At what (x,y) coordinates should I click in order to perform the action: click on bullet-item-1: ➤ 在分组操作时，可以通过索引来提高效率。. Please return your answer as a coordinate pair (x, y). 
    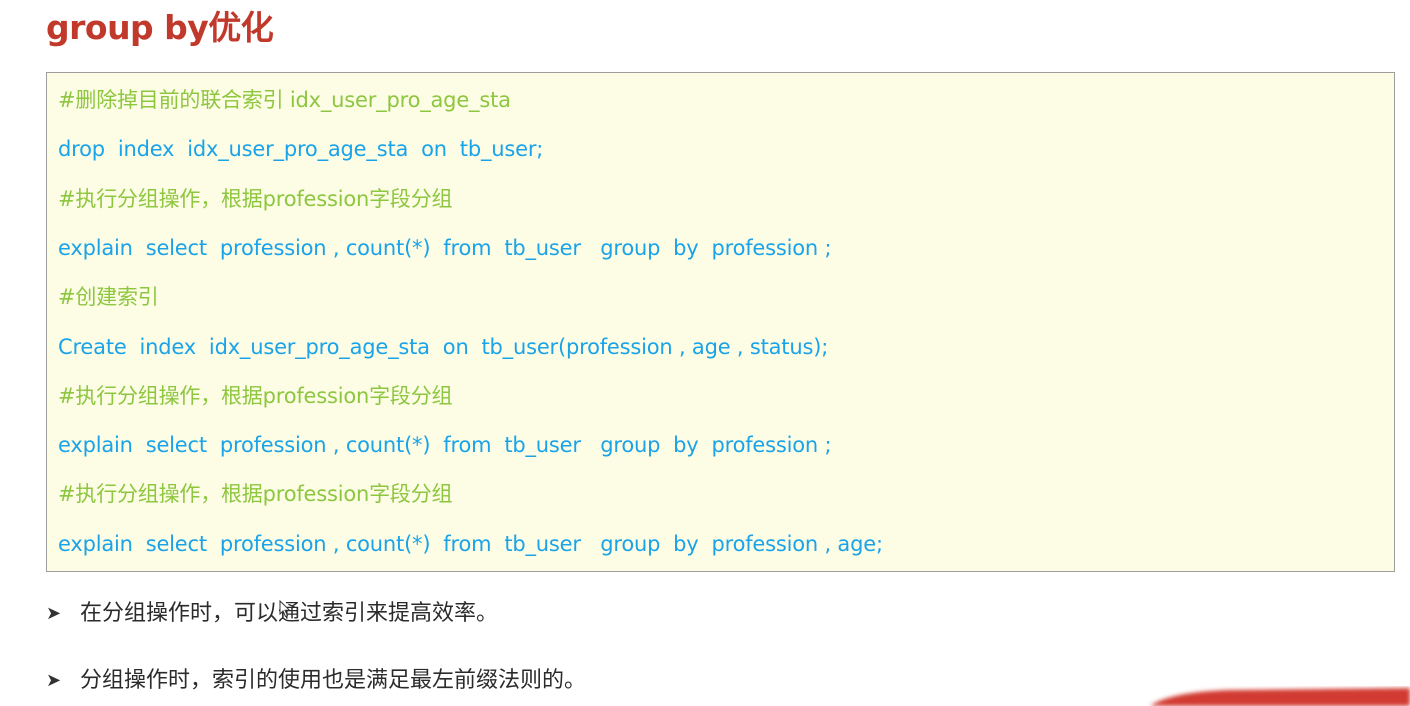
    Looking at the image, I should click on (272, 614).